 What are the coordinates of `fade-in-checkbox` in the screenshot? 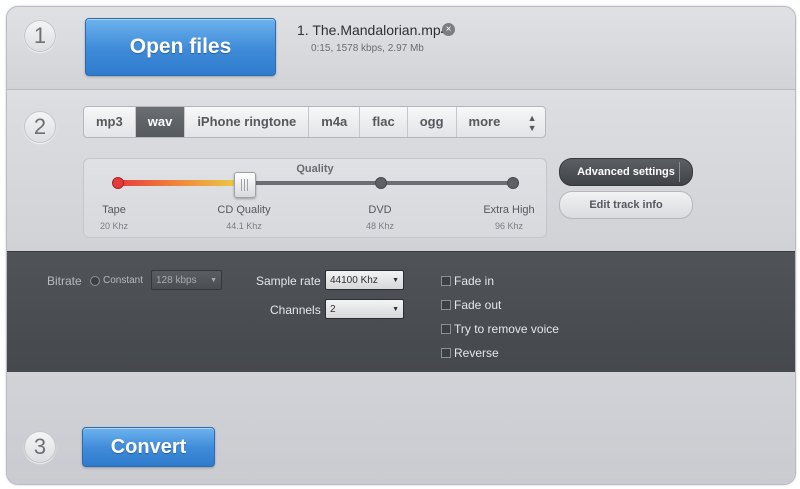 It's located at (446, 281).